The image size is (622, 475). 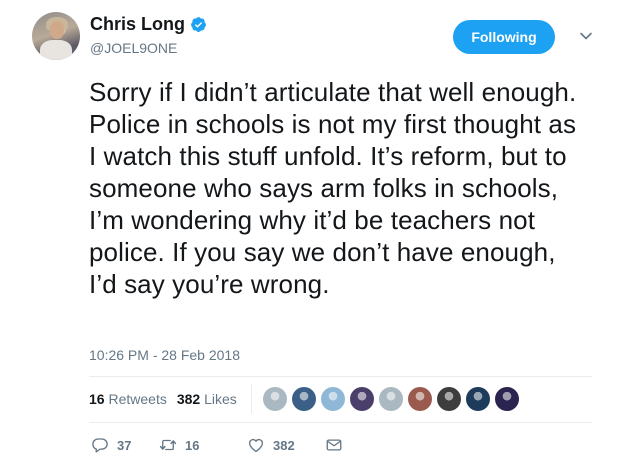 What do you see at coordinates (148, 48) in the screenshot?
I see `author-handle: @JOEL9ONE` at bounding box center [148, 48].